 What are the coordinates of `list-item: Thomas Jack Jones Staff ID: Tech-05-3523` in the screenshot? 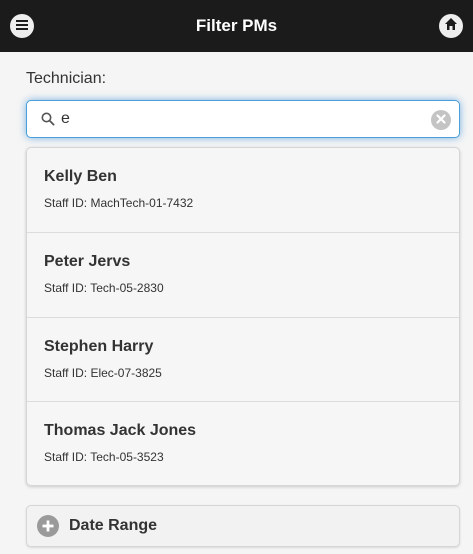 It's located at (243, 443).